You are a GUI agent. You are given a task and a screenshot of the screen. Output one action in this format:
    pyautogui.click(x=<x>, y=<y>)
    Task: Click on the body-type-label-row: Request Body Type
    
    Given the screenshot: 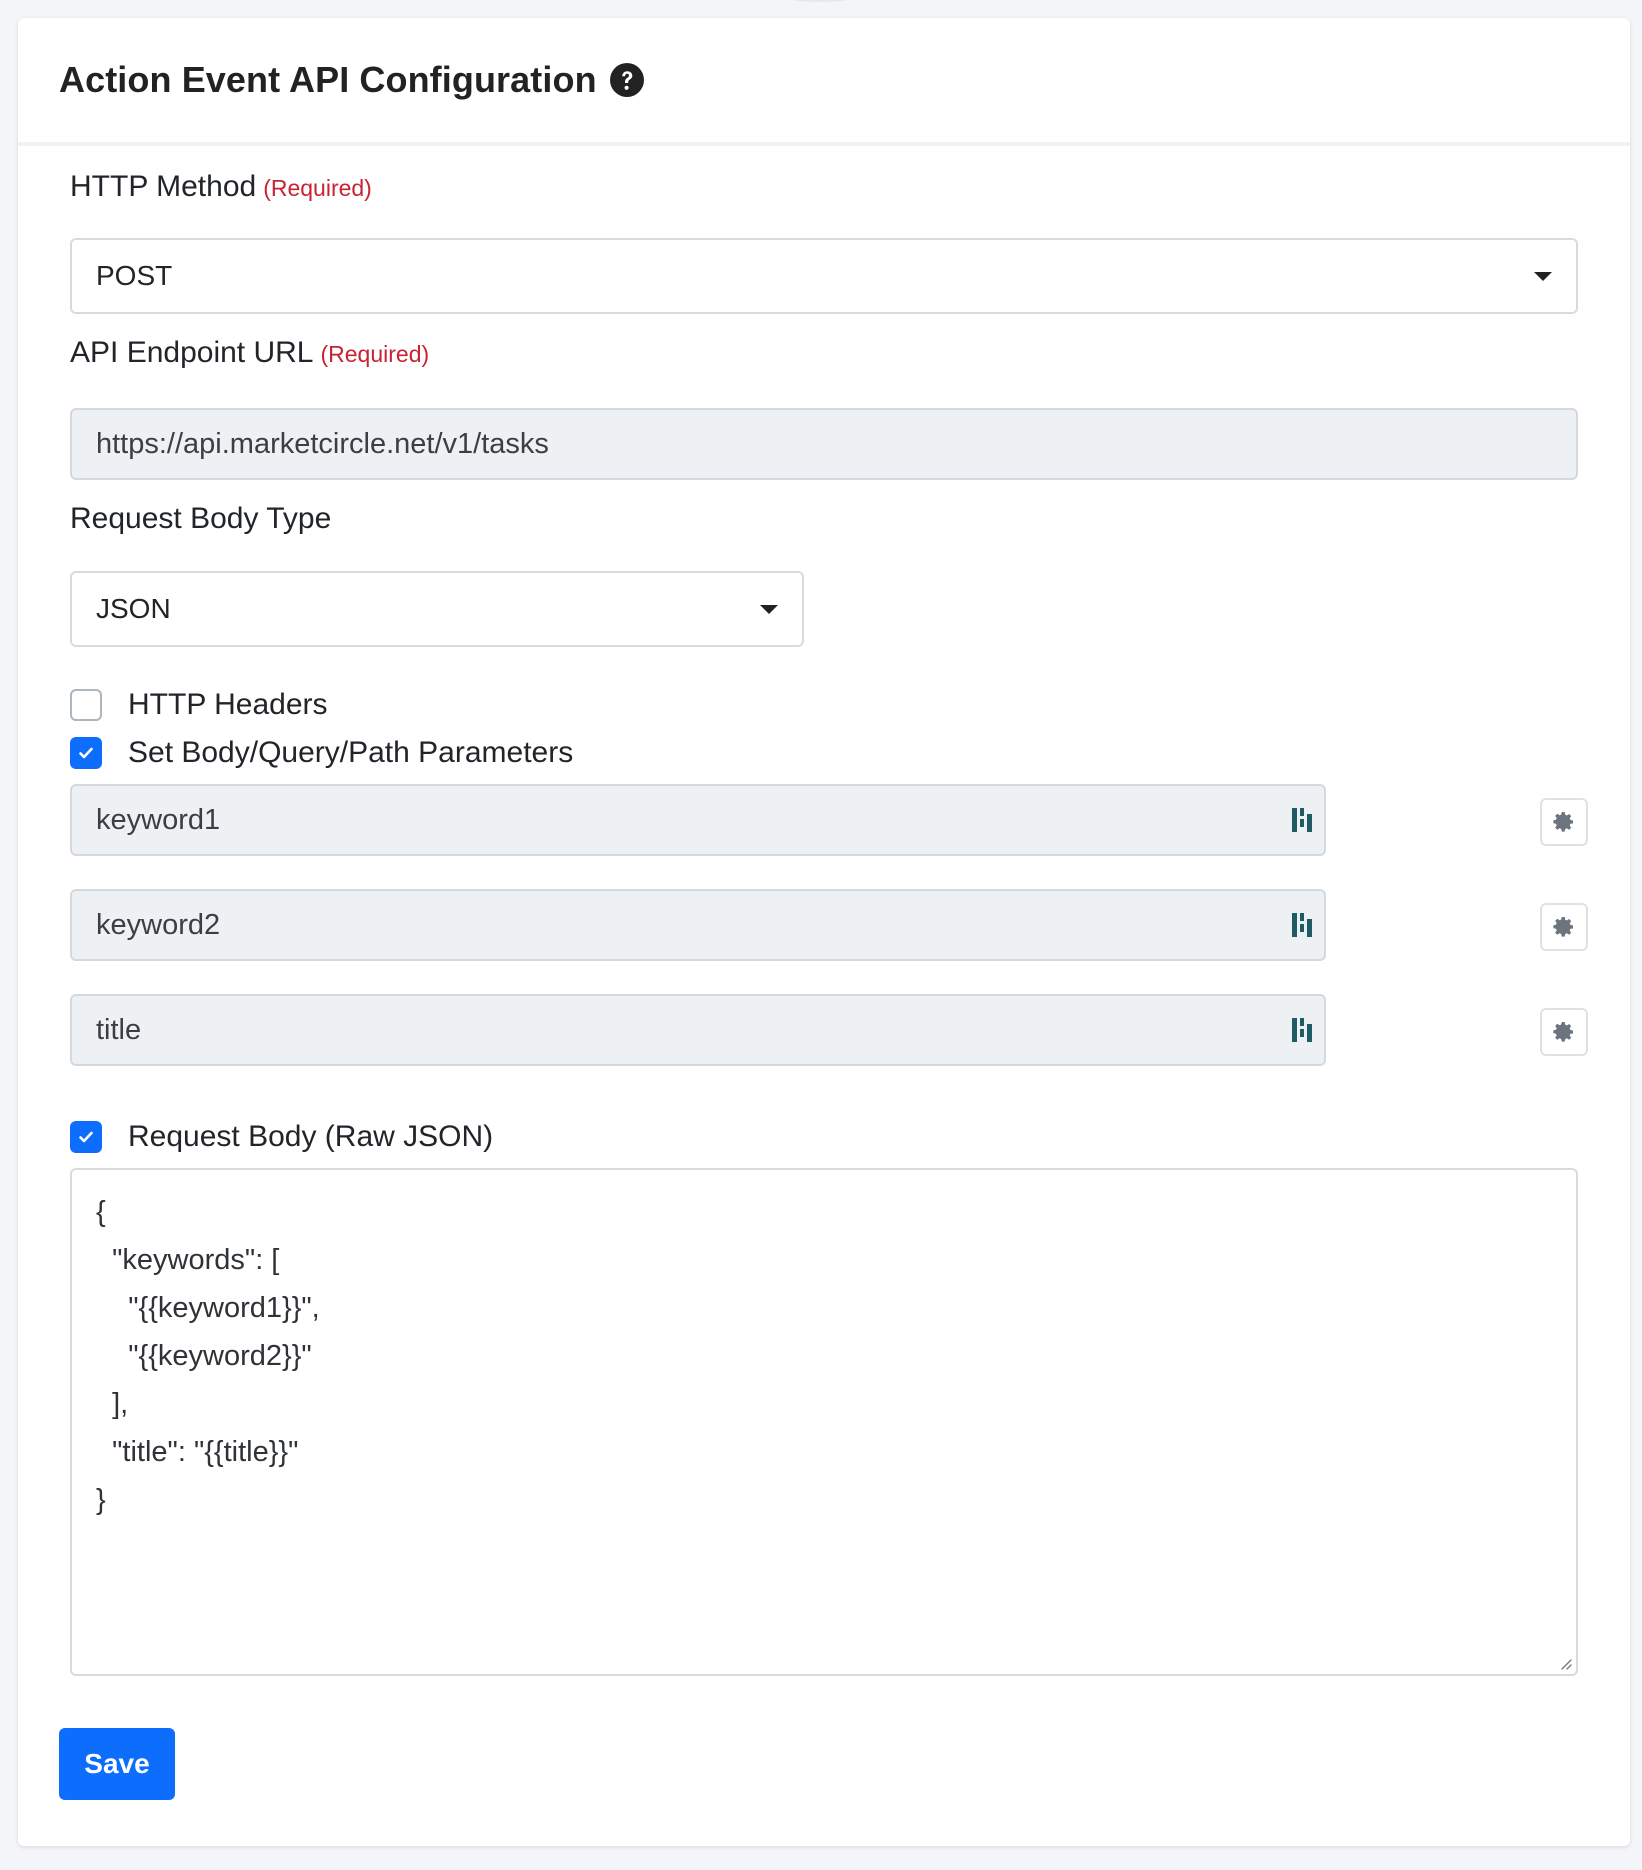 What is the action you would take?
    pyautogui.click(x=200, y=519)
    